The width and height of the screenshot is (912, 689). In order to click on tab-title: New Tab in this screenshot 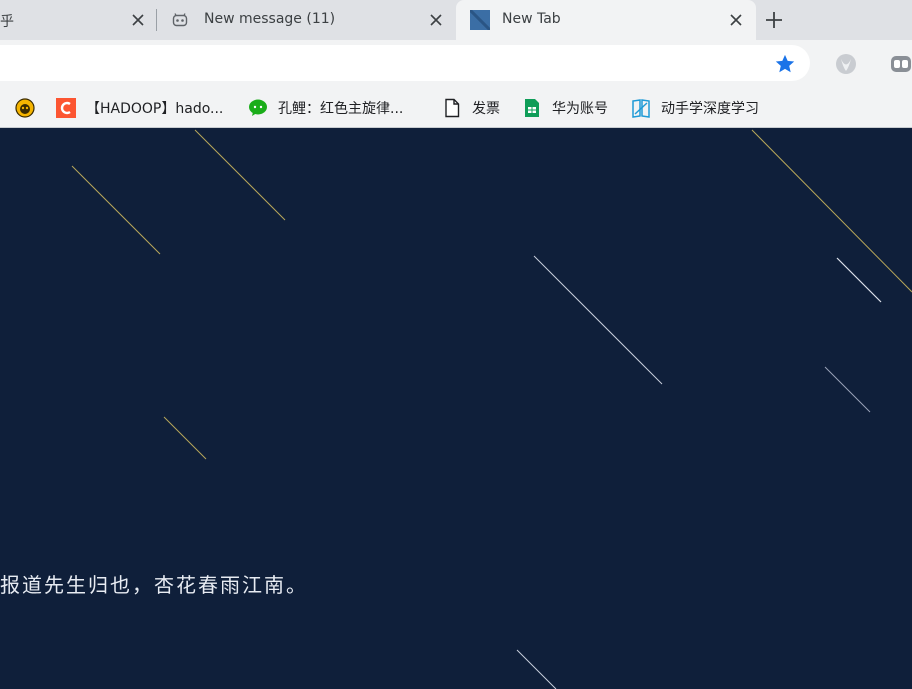, I will do `click(531, 19)`.